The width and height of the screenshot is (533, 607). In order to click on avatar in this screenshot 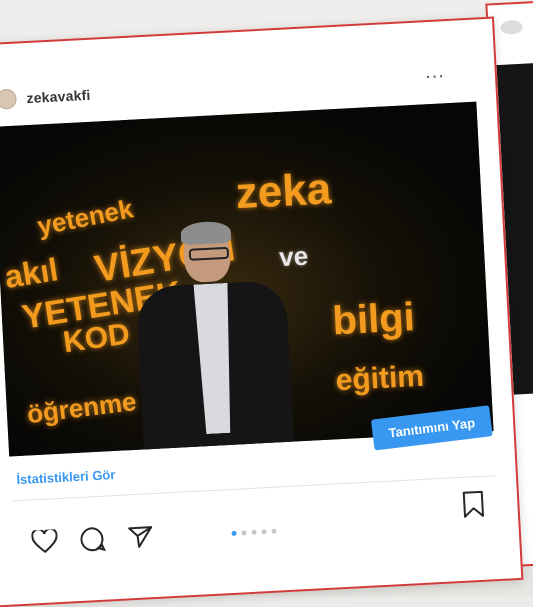, I will do `click(9, 99)`.